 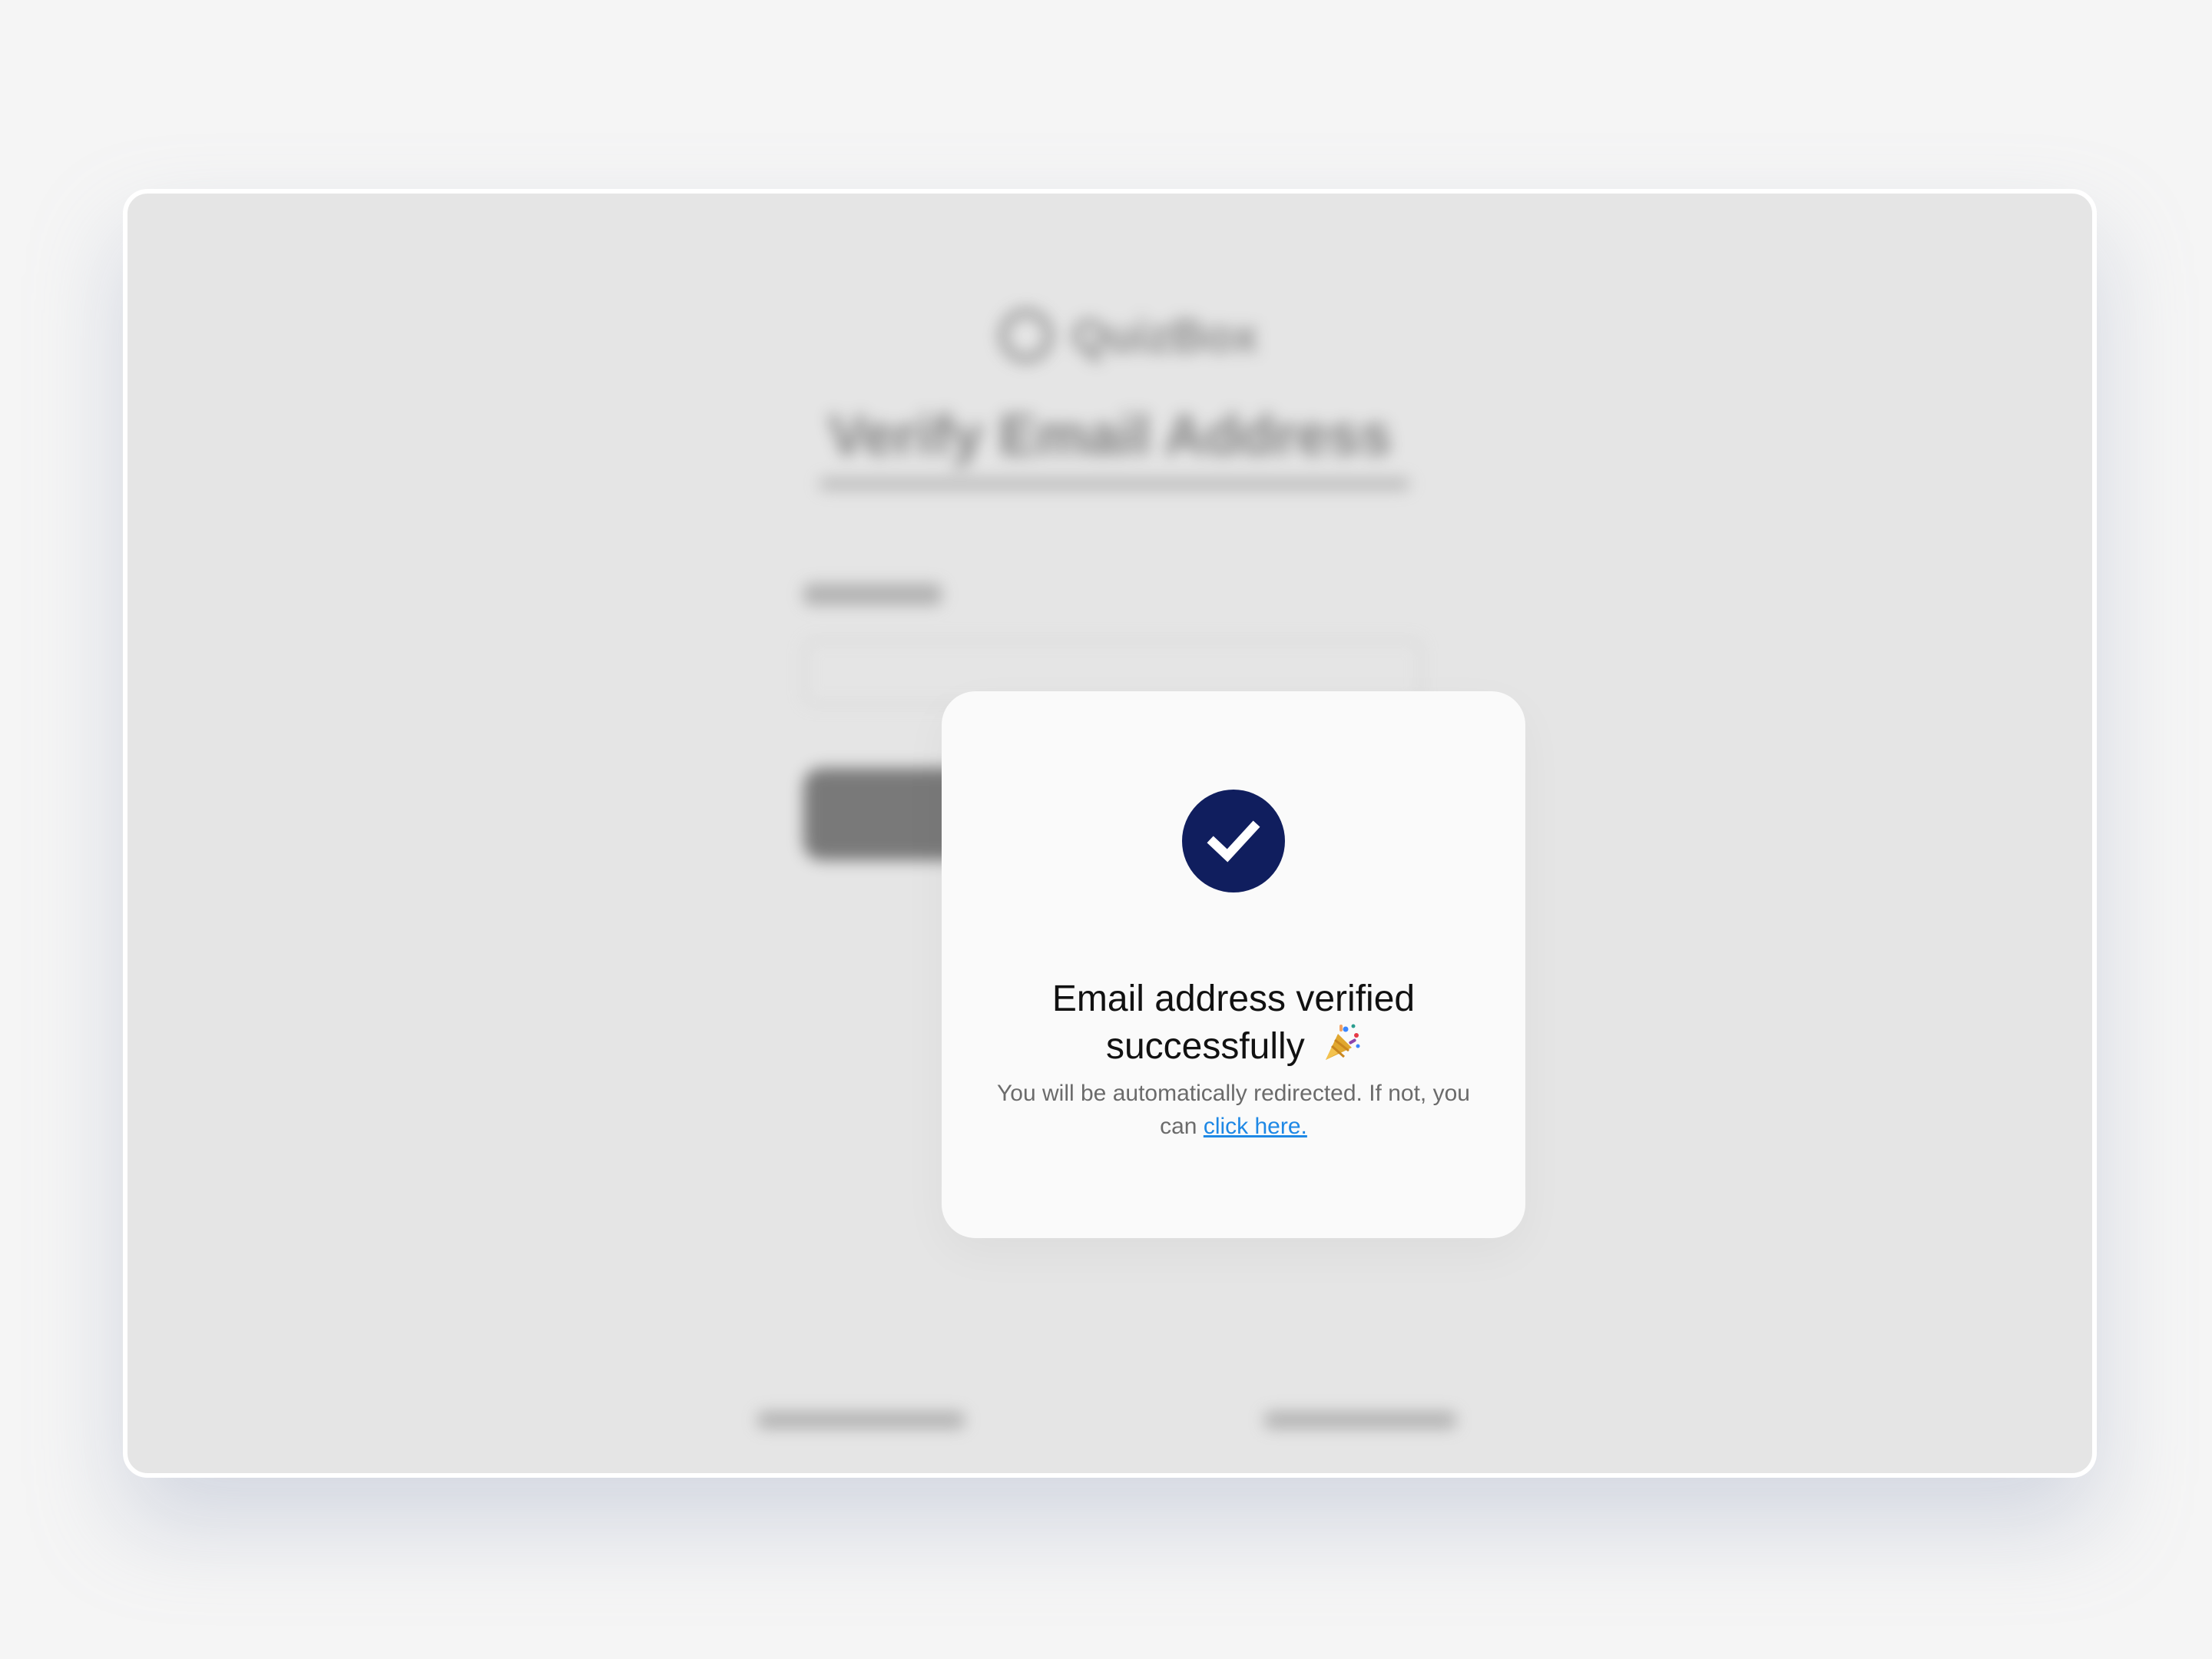 I want to click on code-field-label, so click(x=873, y=595).